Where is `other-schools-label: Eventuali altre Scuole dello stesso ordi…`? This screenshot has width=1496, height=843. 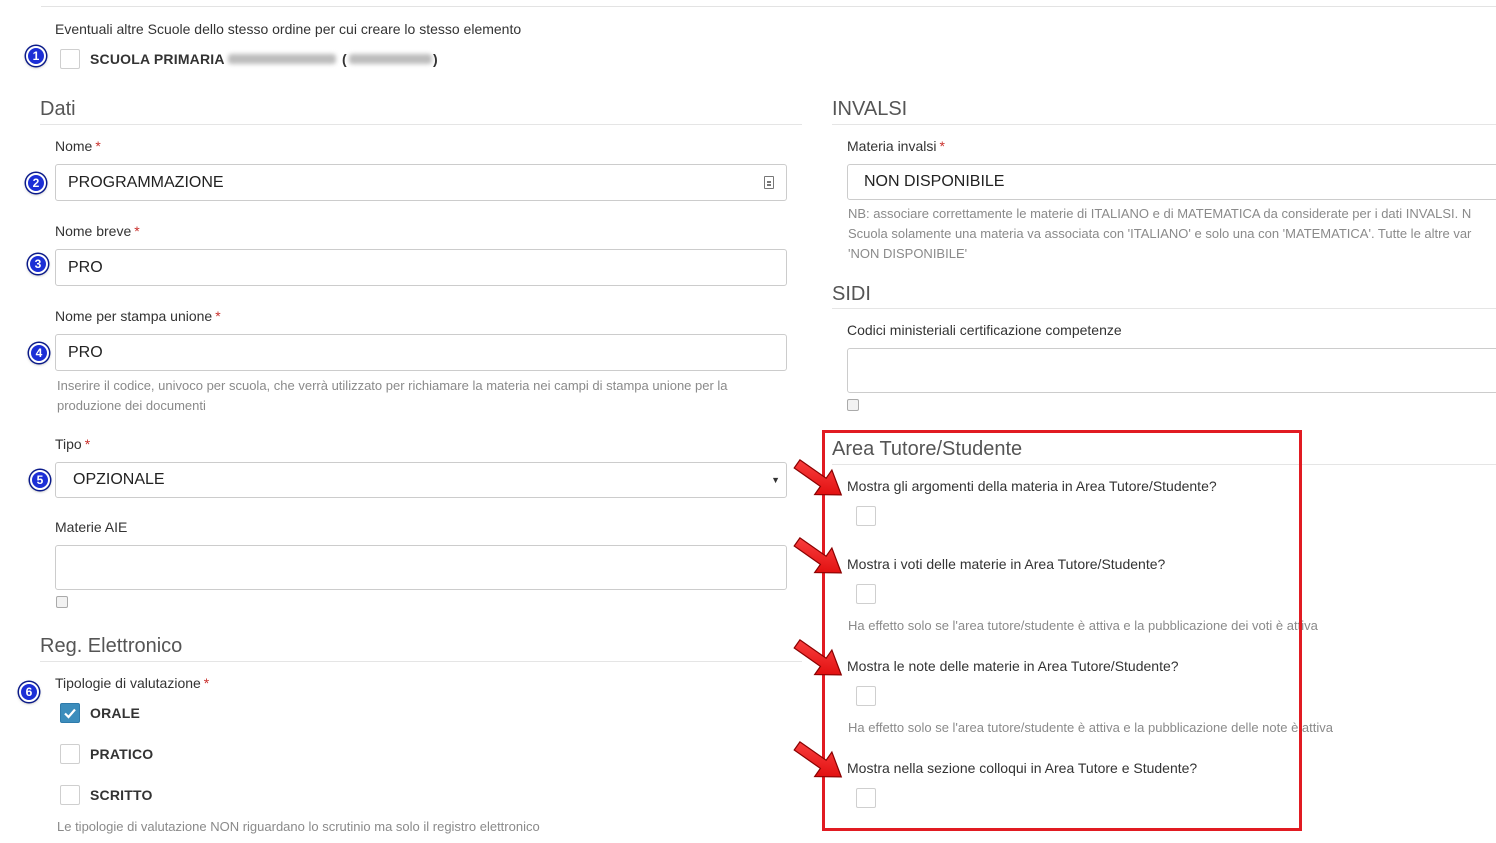 other-schools-label: Eventuali altre Scuole dello stesso ordi… is located at coordinates (288, 29).